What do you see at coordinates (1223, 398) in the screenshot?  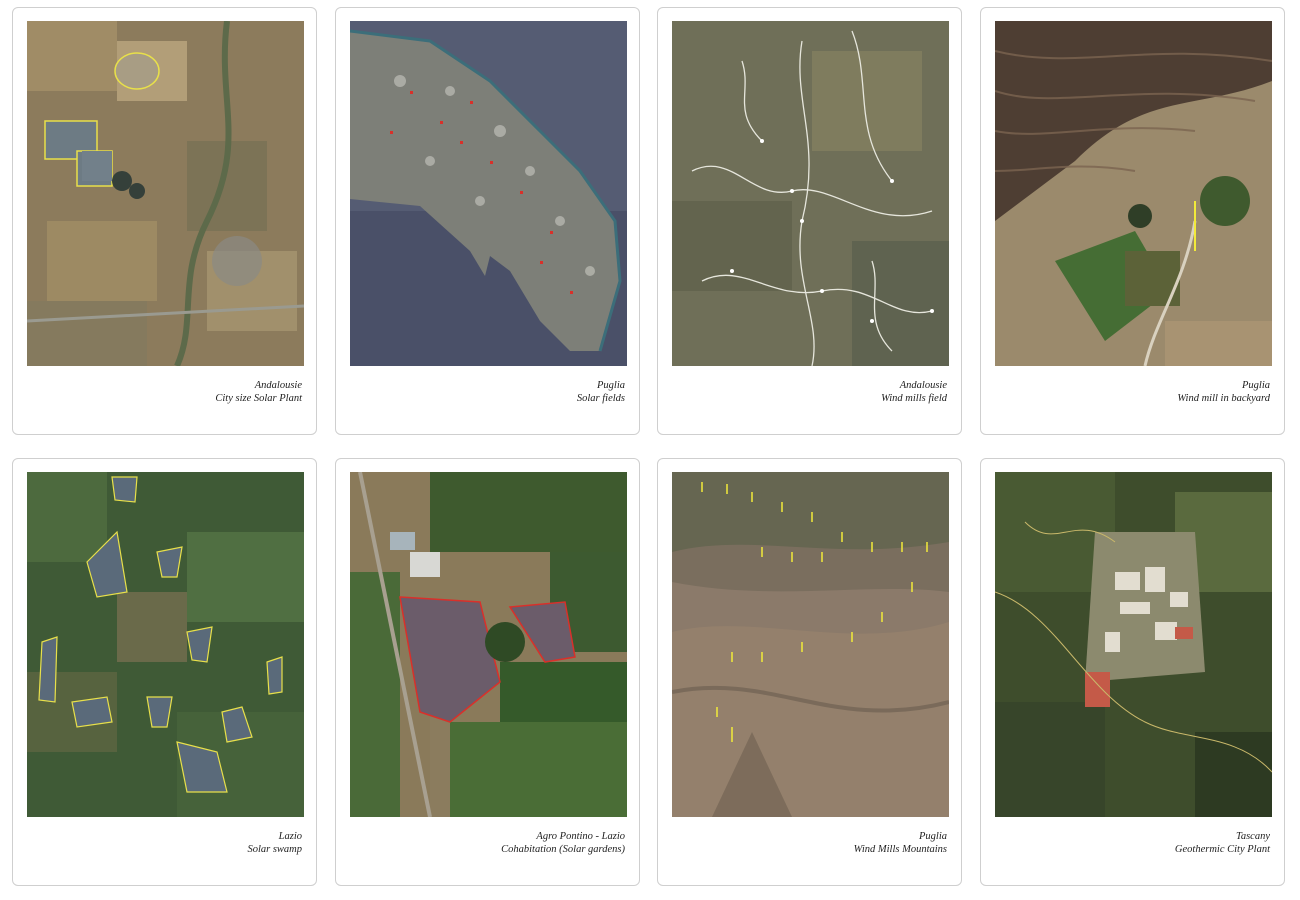 I see `card-subject: Wind mill in backyard` at bounding box center [1223, 398].